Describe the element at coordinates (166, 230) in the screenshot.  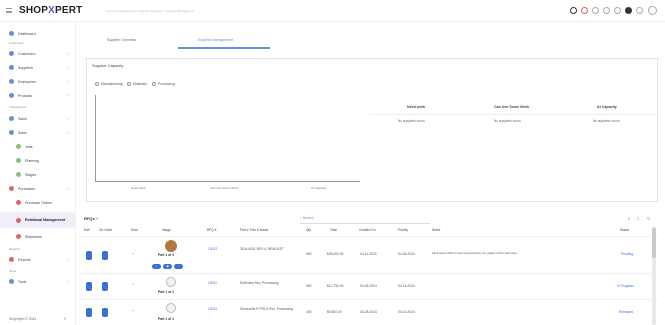
I see `col-image: Image` at that location.